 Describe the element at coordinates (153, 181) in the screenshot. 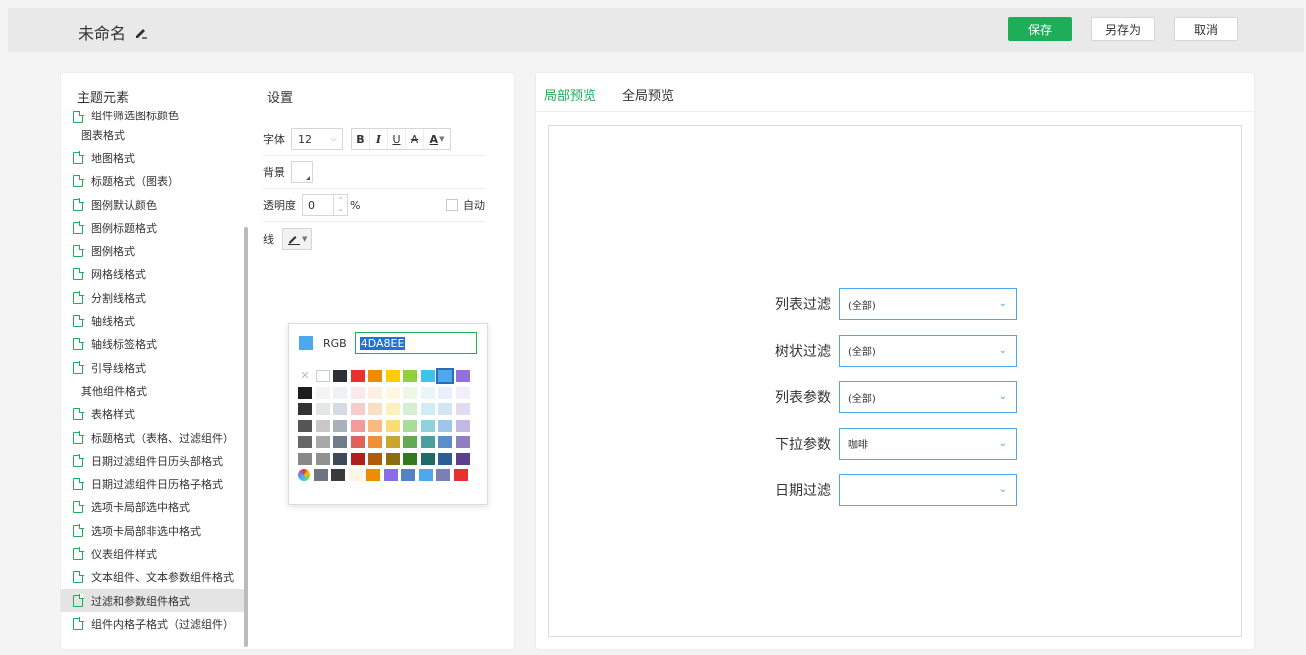

I see `tree-item: 标题格式（图表）` at that location.